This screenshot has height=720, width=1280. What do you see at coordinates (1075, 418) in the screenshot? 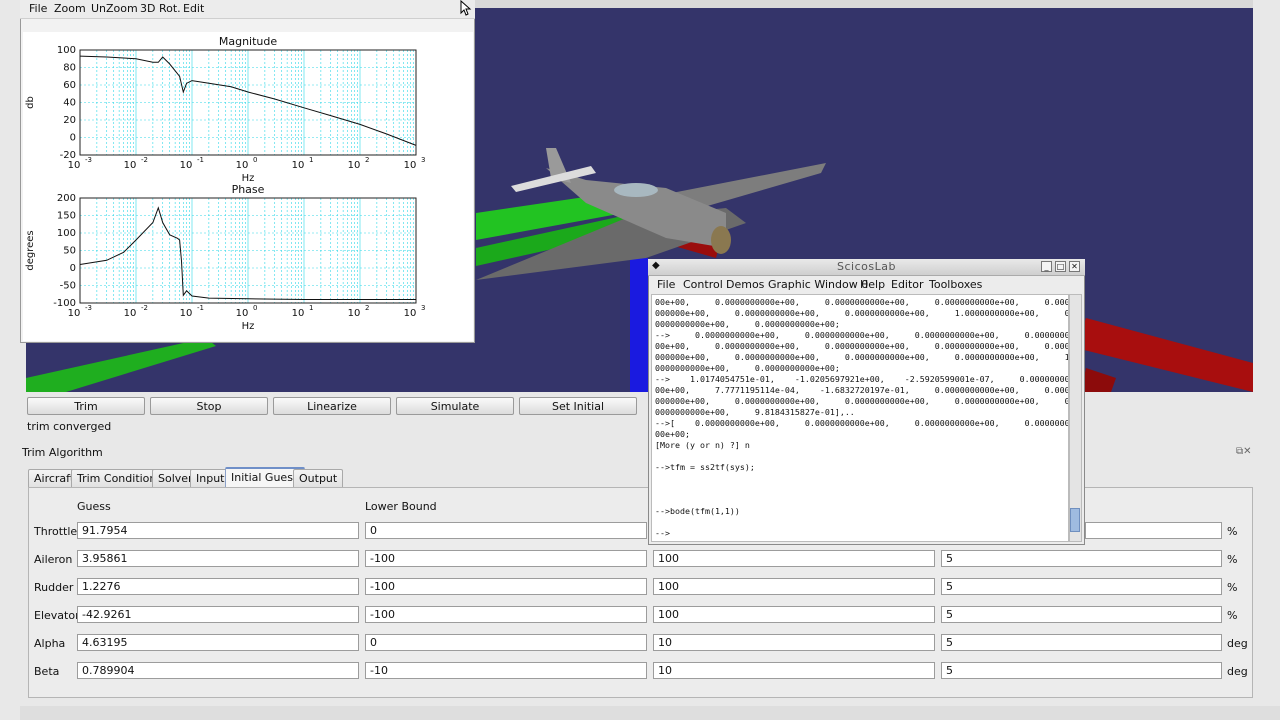
I see `console-scrollbar` at bounding box center [1075, 418].